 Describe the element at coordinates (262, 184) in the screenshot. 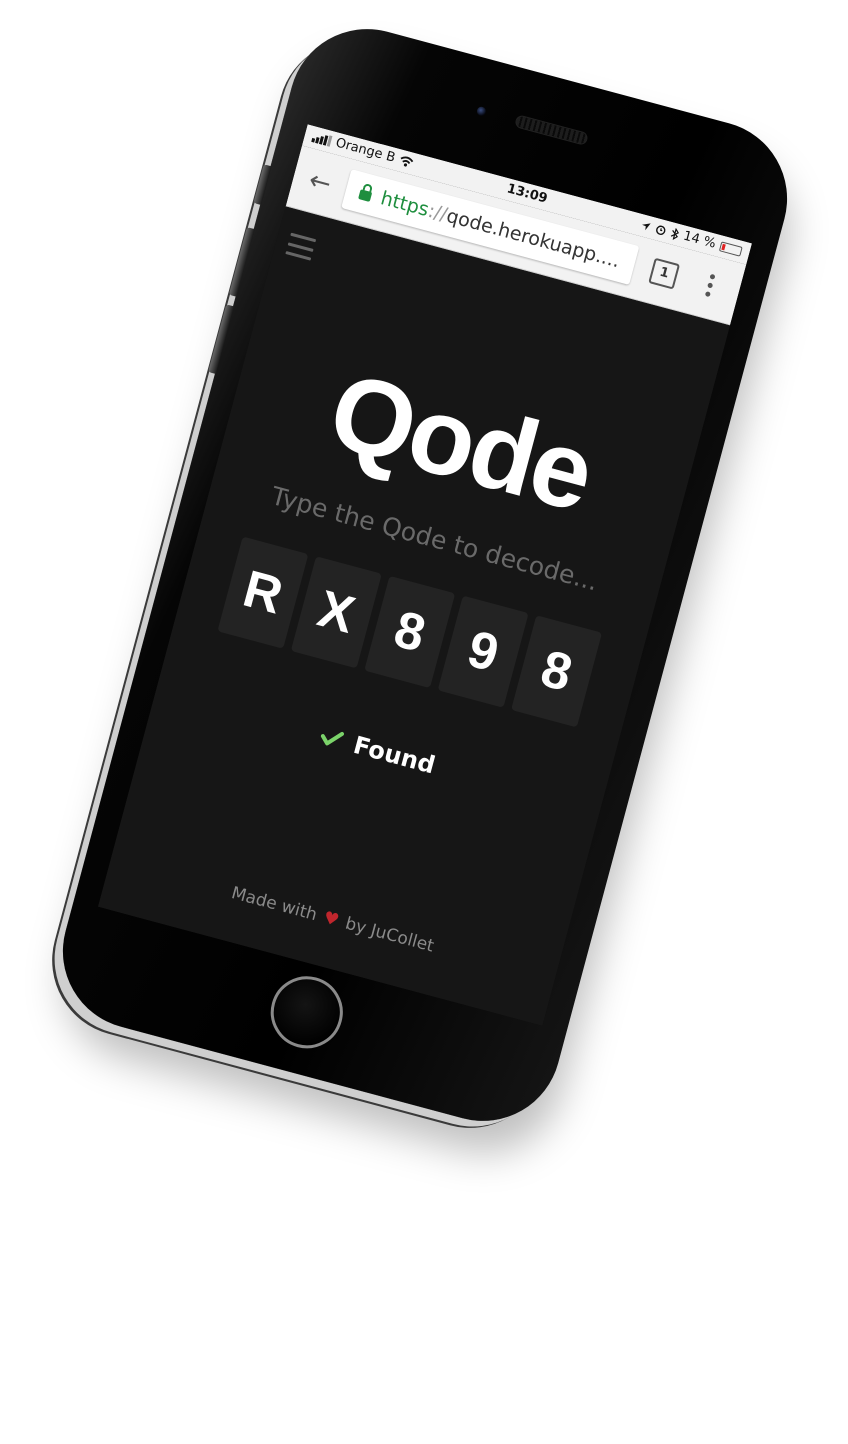

I see `mute-switch` at that location.